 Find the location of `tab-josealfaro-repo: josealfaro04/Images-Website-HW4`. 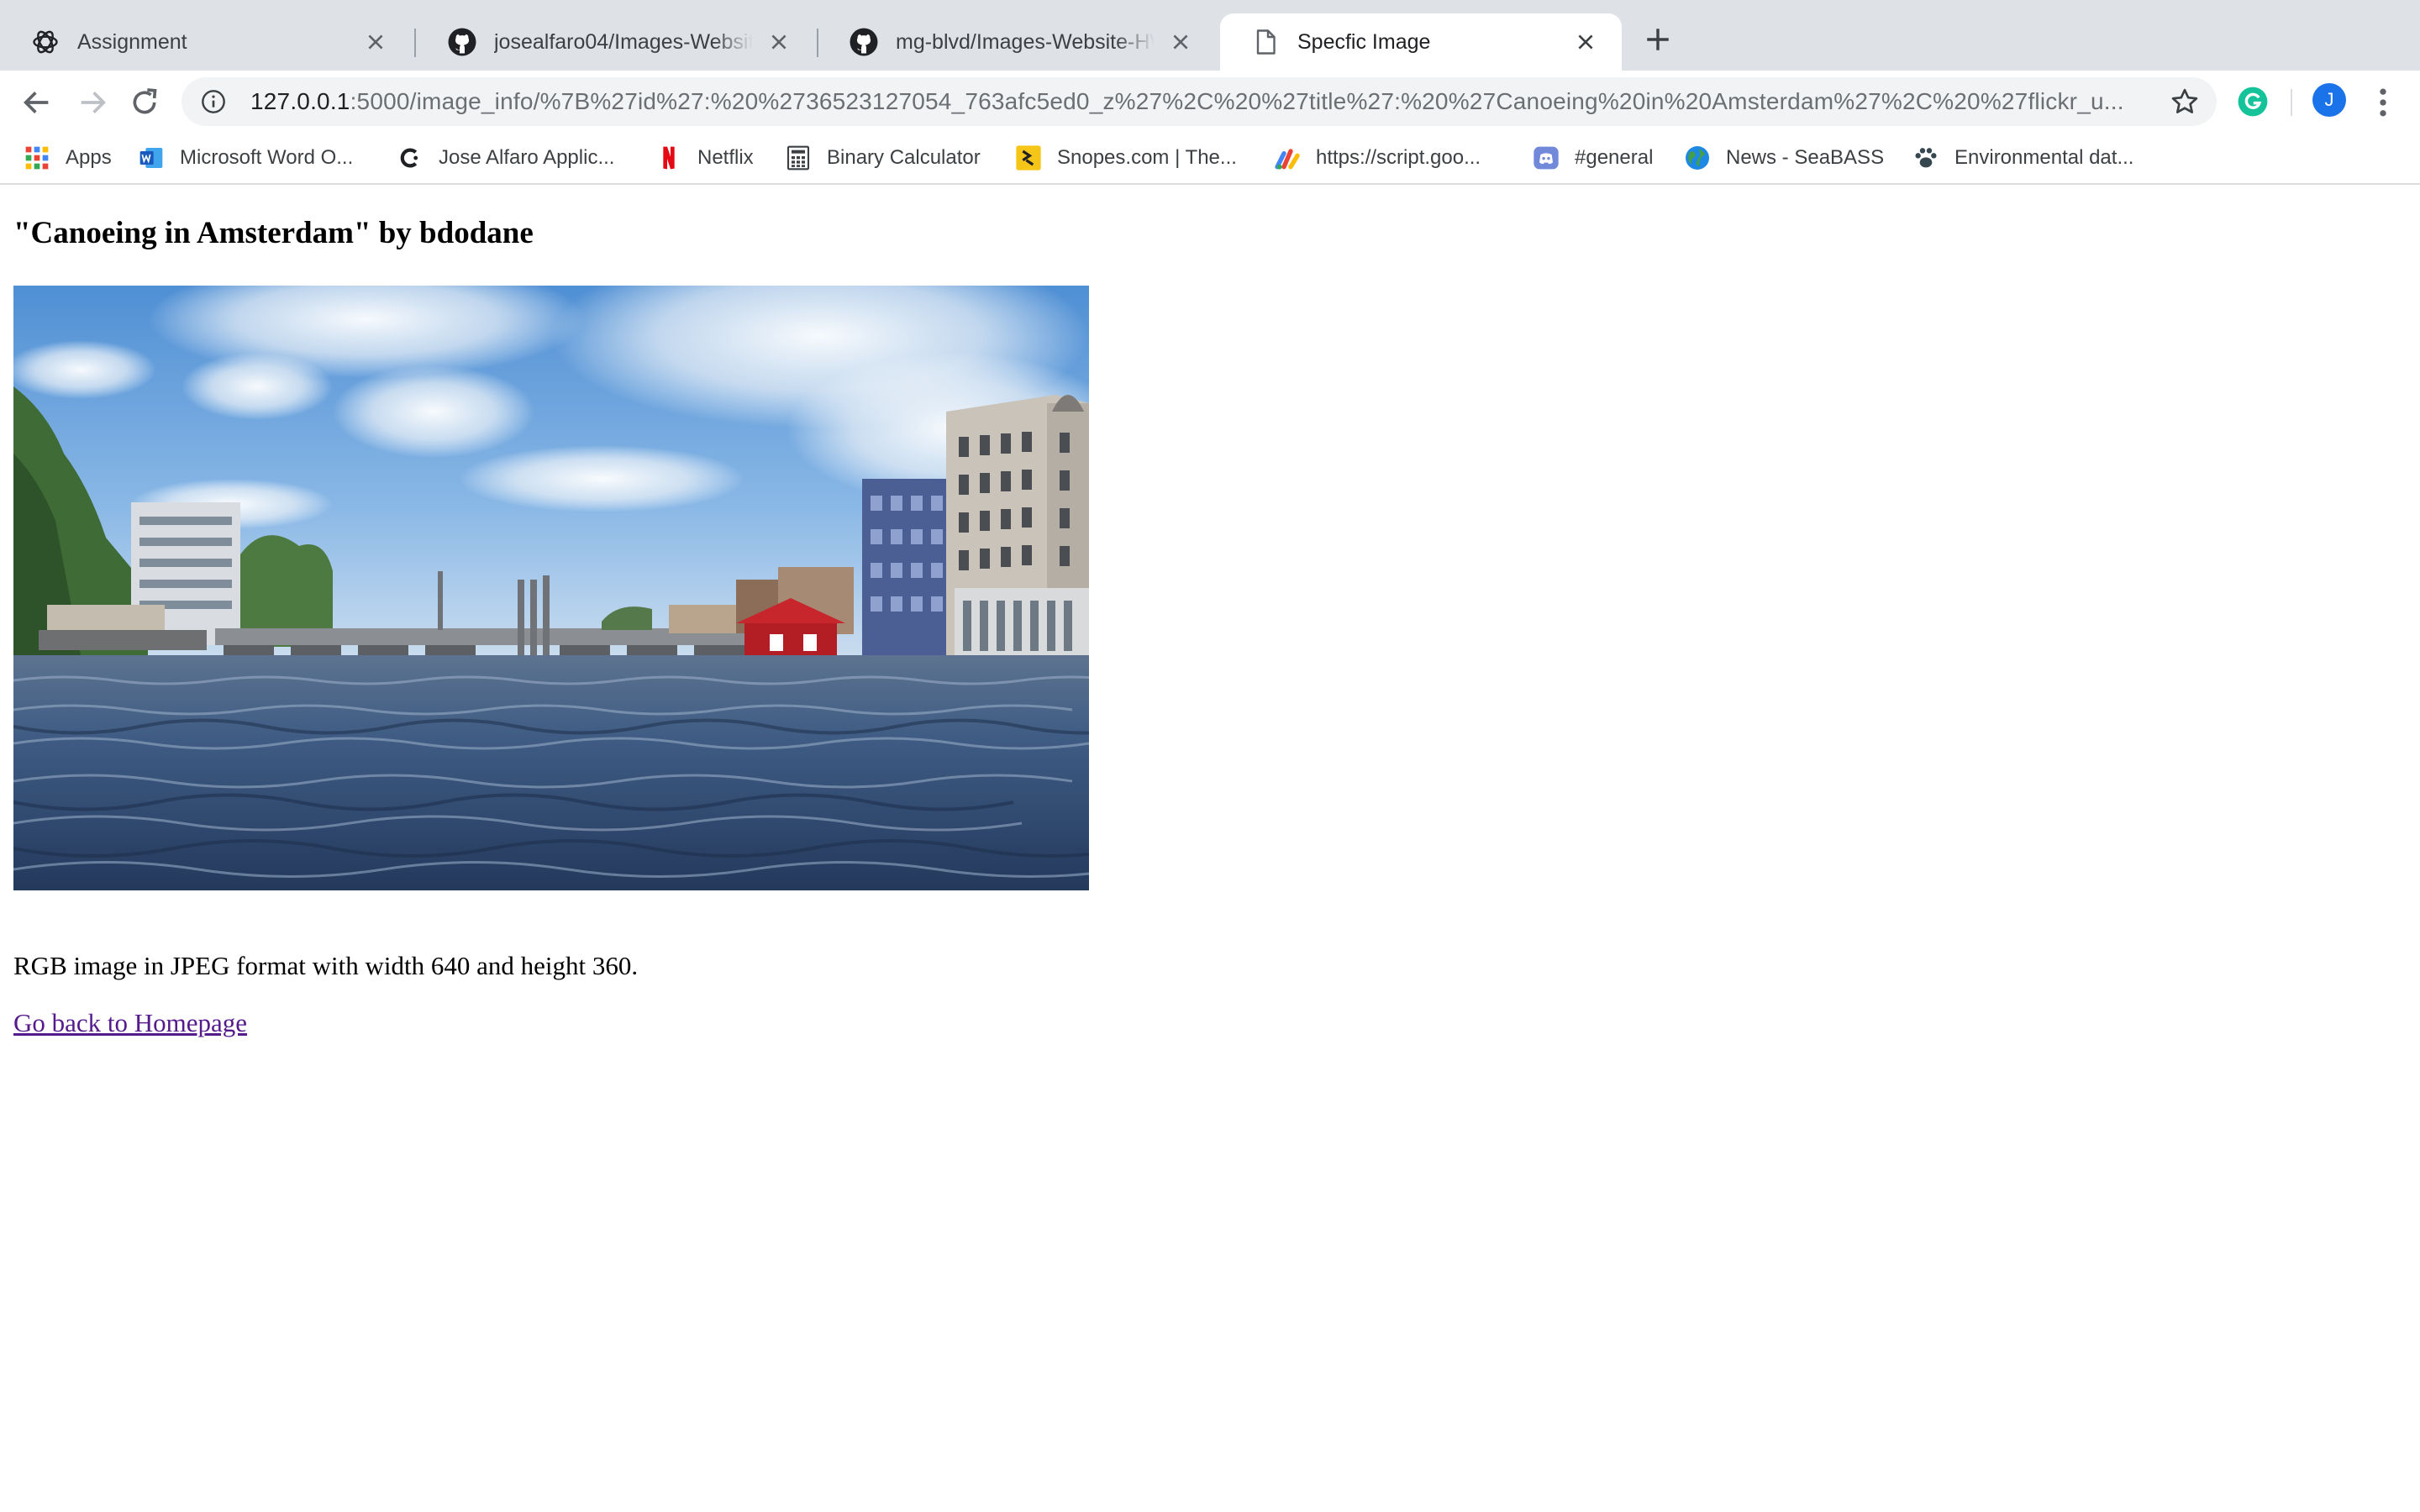

tab-josealfaro-repo: josealfaro04/Images-Website-HW4 is located at coordinates (616, 42).